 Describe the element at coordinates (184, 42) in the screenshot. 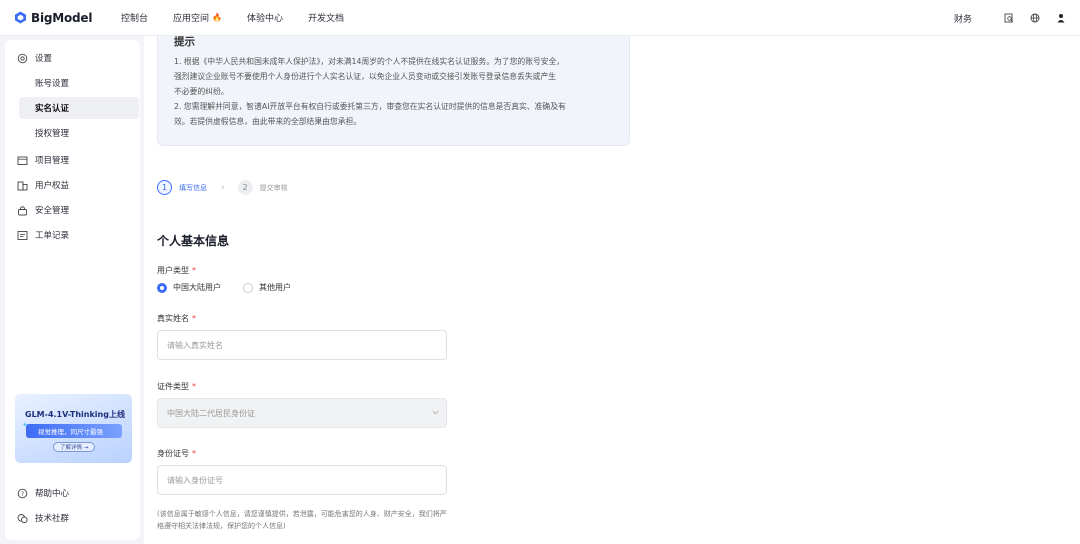

I see `notice-title: 提示` at that location.